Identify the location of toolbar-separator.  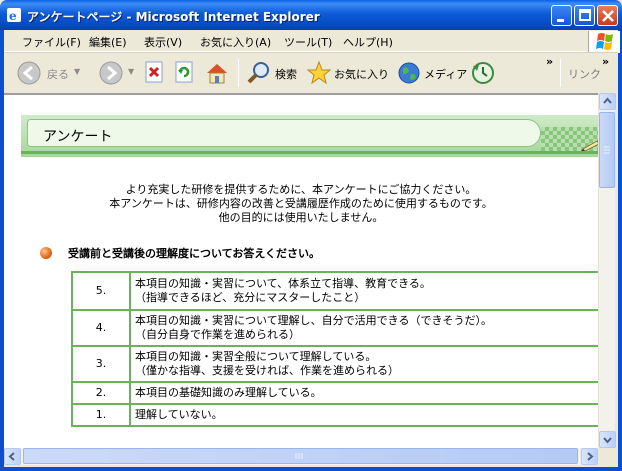
(238, 73).